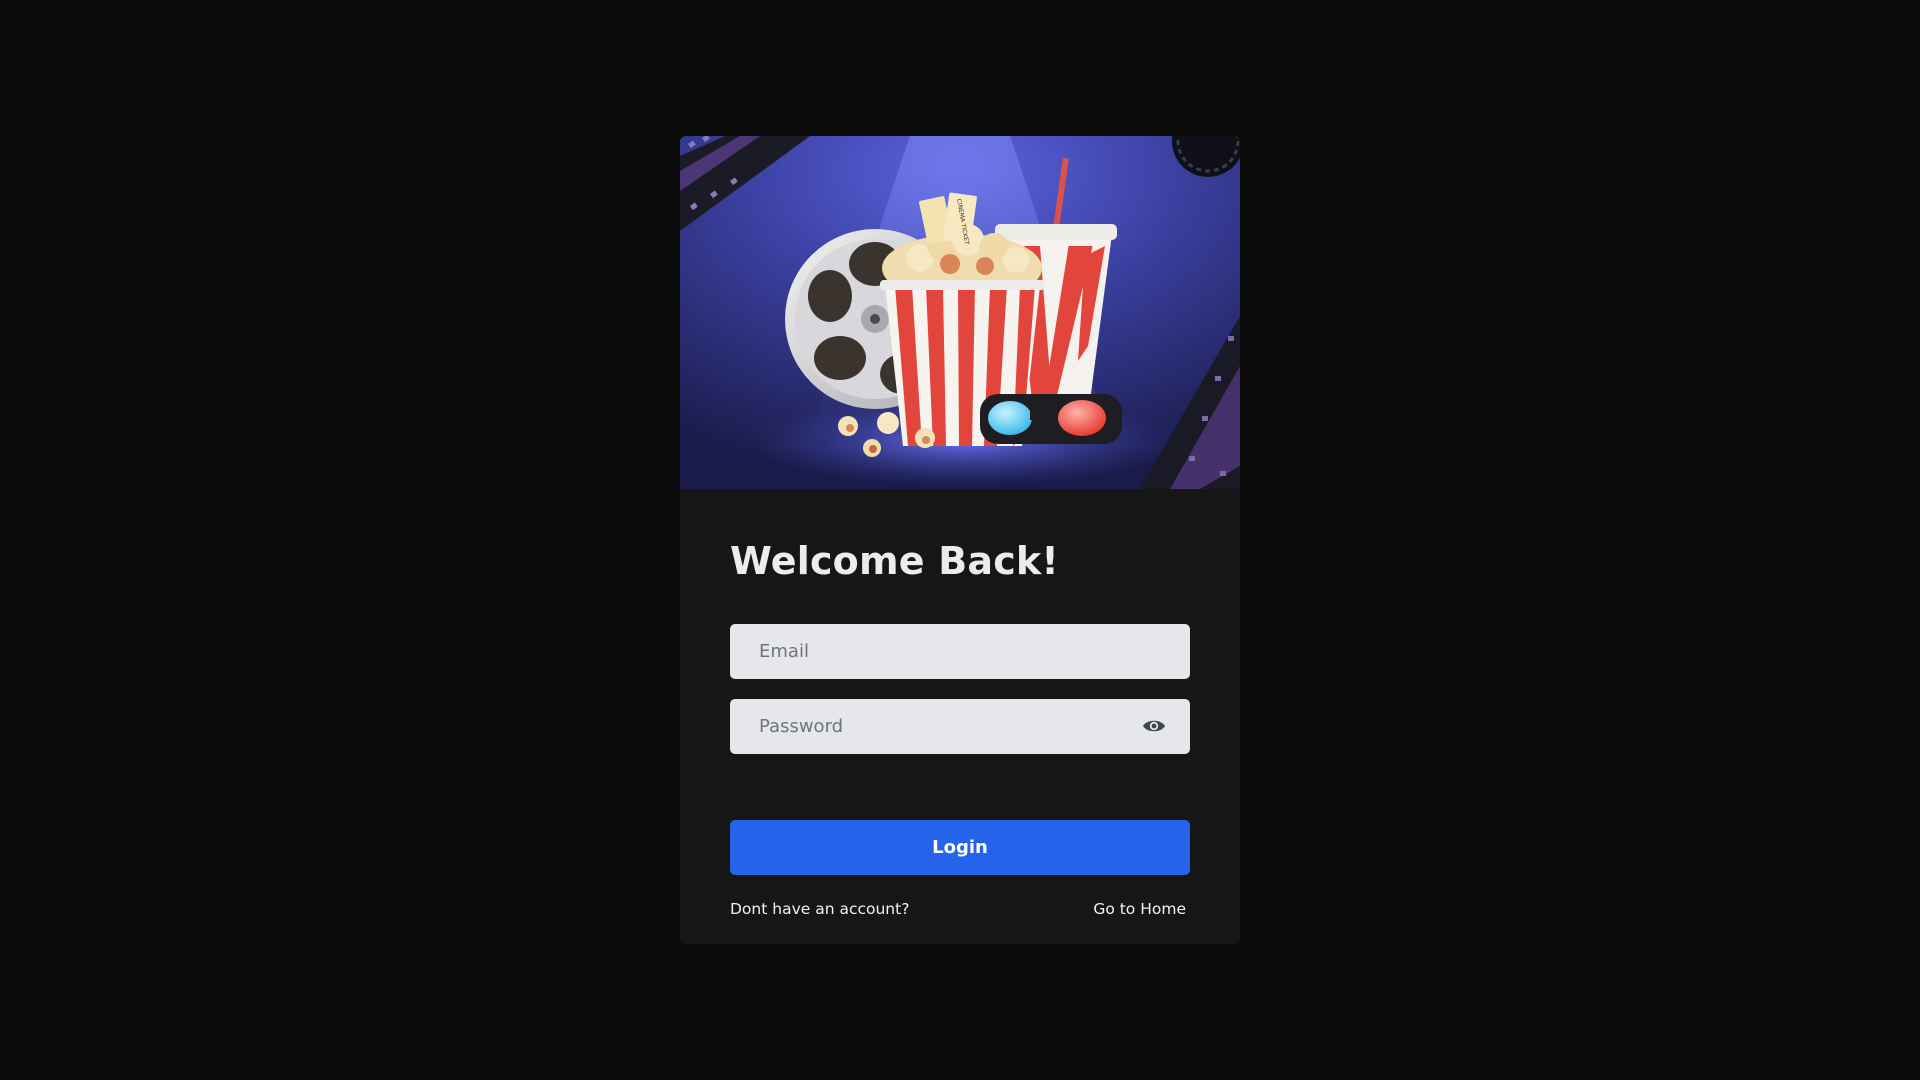 This screenshot has width=1920, height=1080. What do you see at coordinates (960, 847) in the screenshot?
I see `login-button: Login` at bounding box center [960, 847].